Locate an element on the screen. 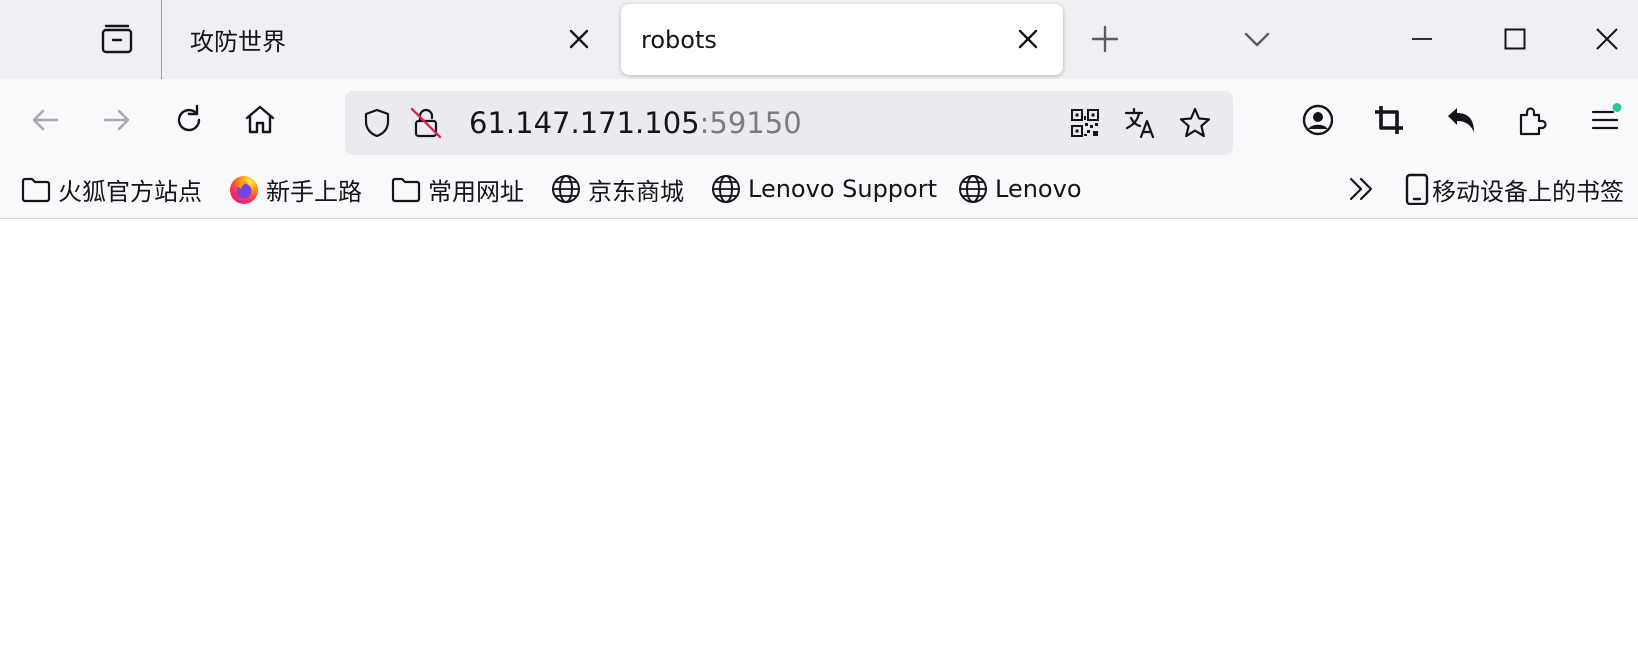  star-icon is located at coordinates (1195, 122).